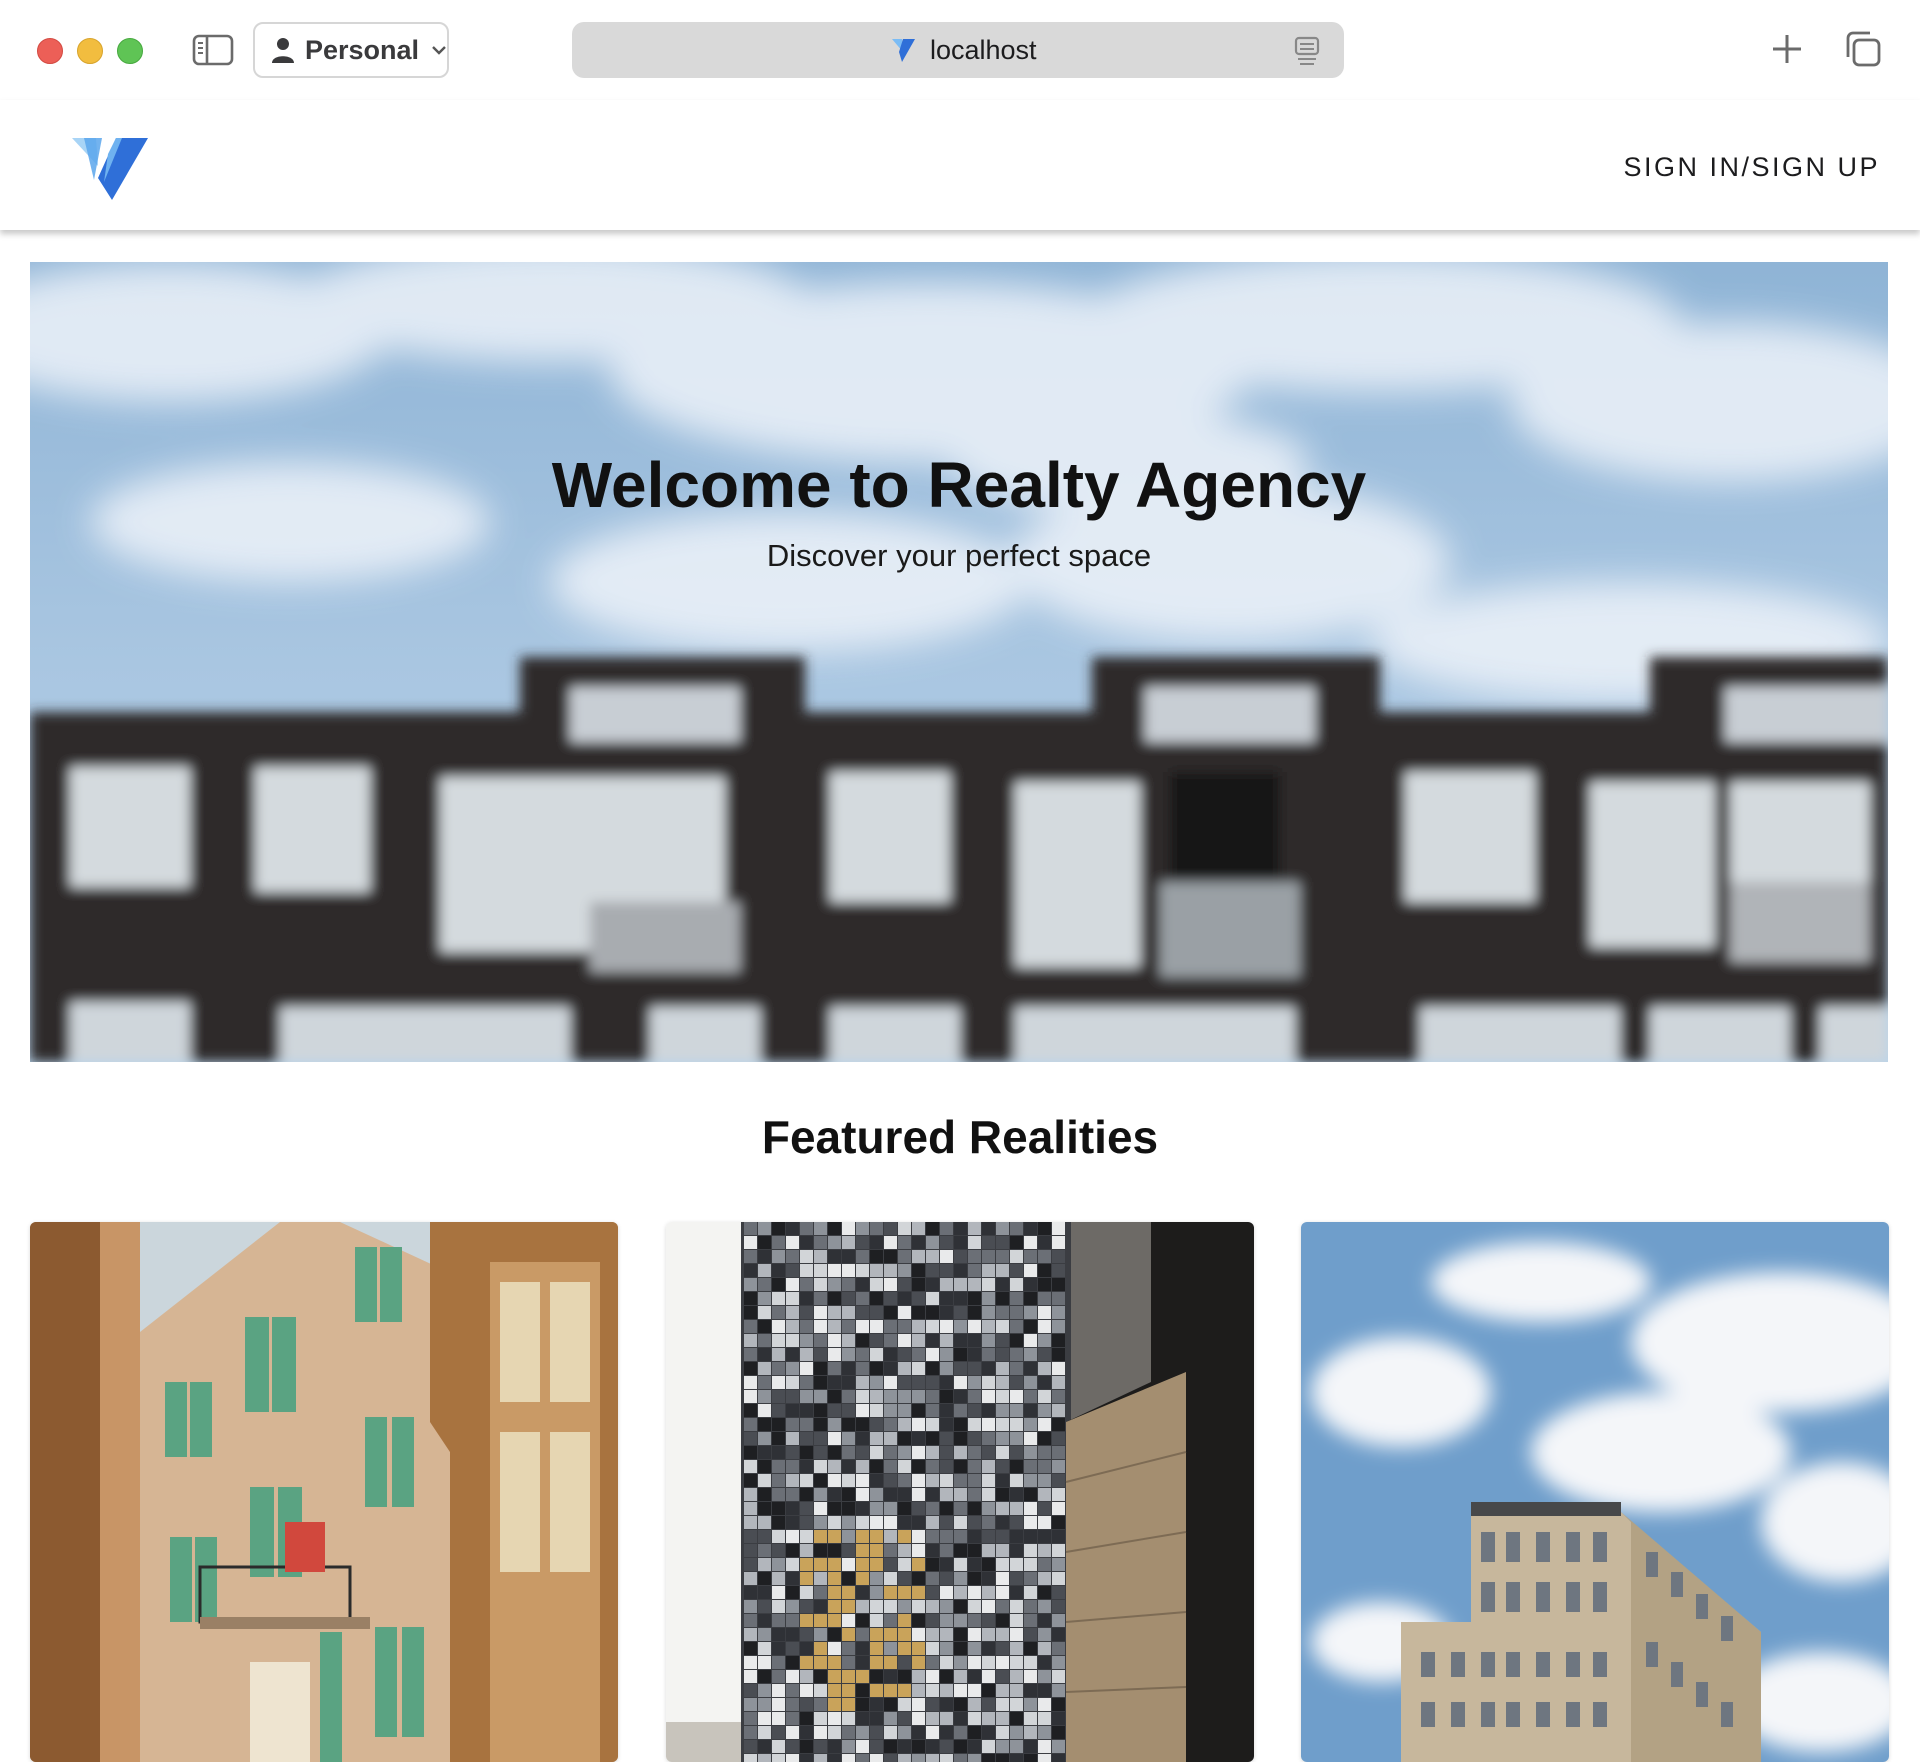 Image resolution: width=1920 pixels, height=1762 pixels. What do you see at coordinates (111, 169) in the screenshot?
I see `realty-logo-icon` at bounding box center [111, 169].